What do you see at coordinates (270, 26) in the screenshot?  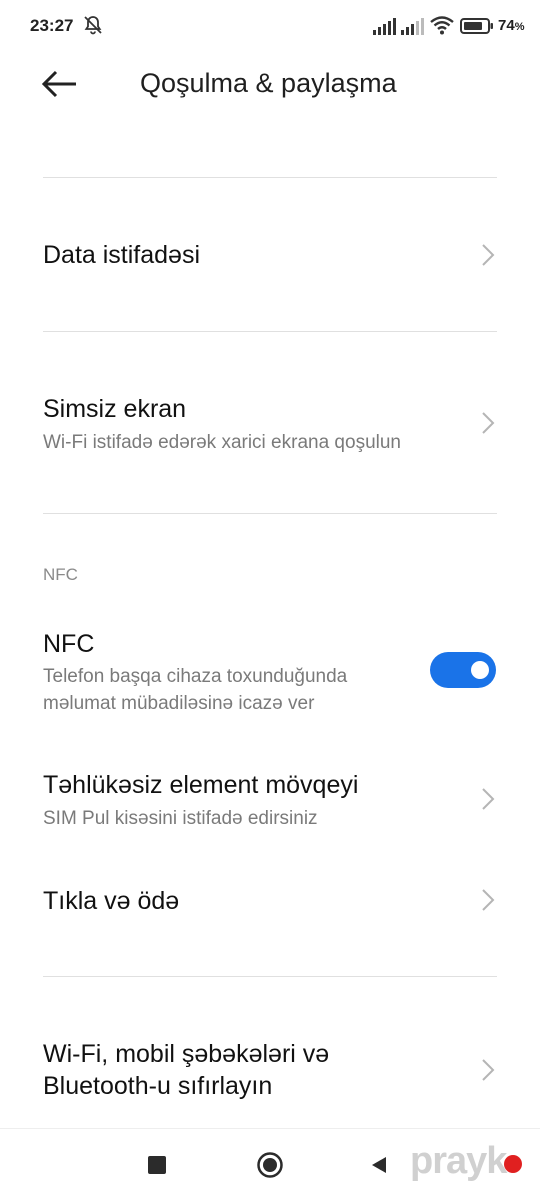 I see `status-bar: 23:27 74%` at bounding box center [270, 26].